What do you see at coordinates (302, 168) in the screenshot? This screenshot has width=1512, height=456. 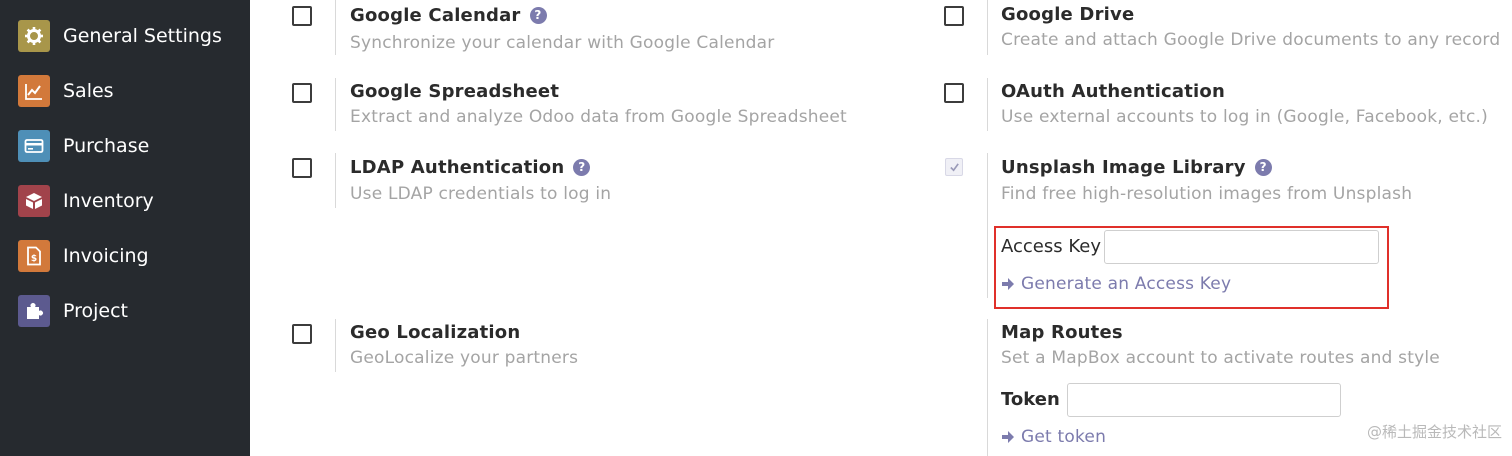 I see `ldap-checkbox` at bounding box center [302, 168].